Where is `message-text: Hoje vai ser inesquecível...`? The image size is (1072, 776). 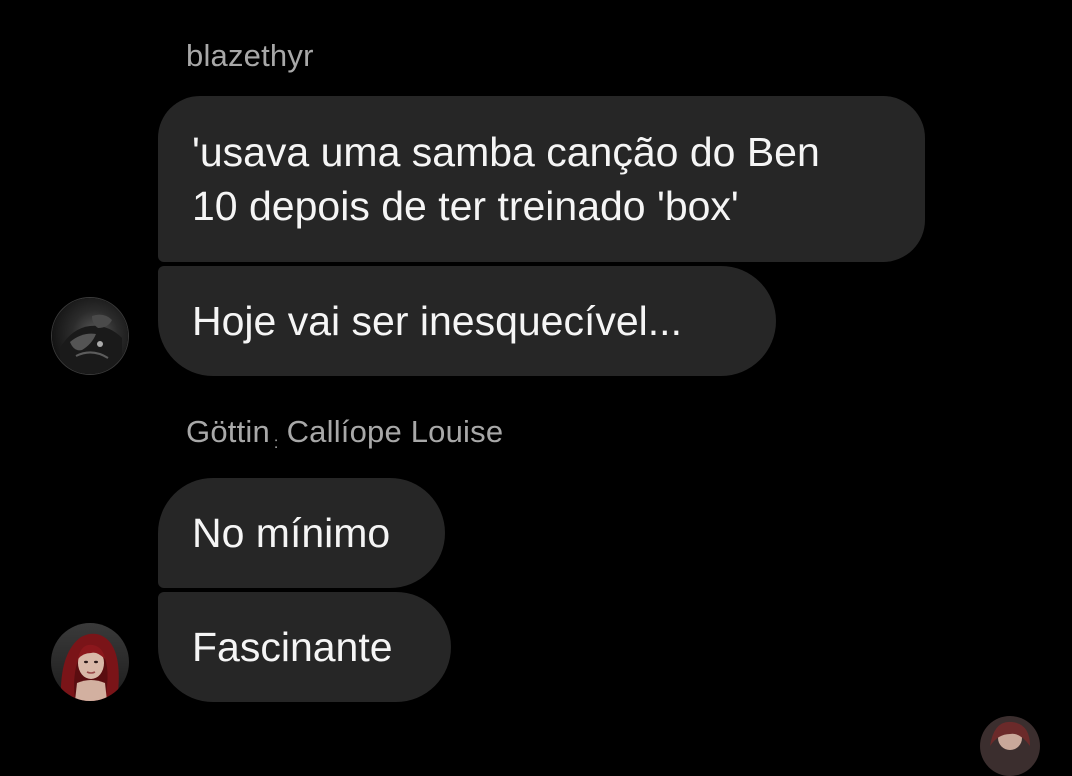
message-text: Hoje vai ser inesquecível... is located at coordinates (437, 321).